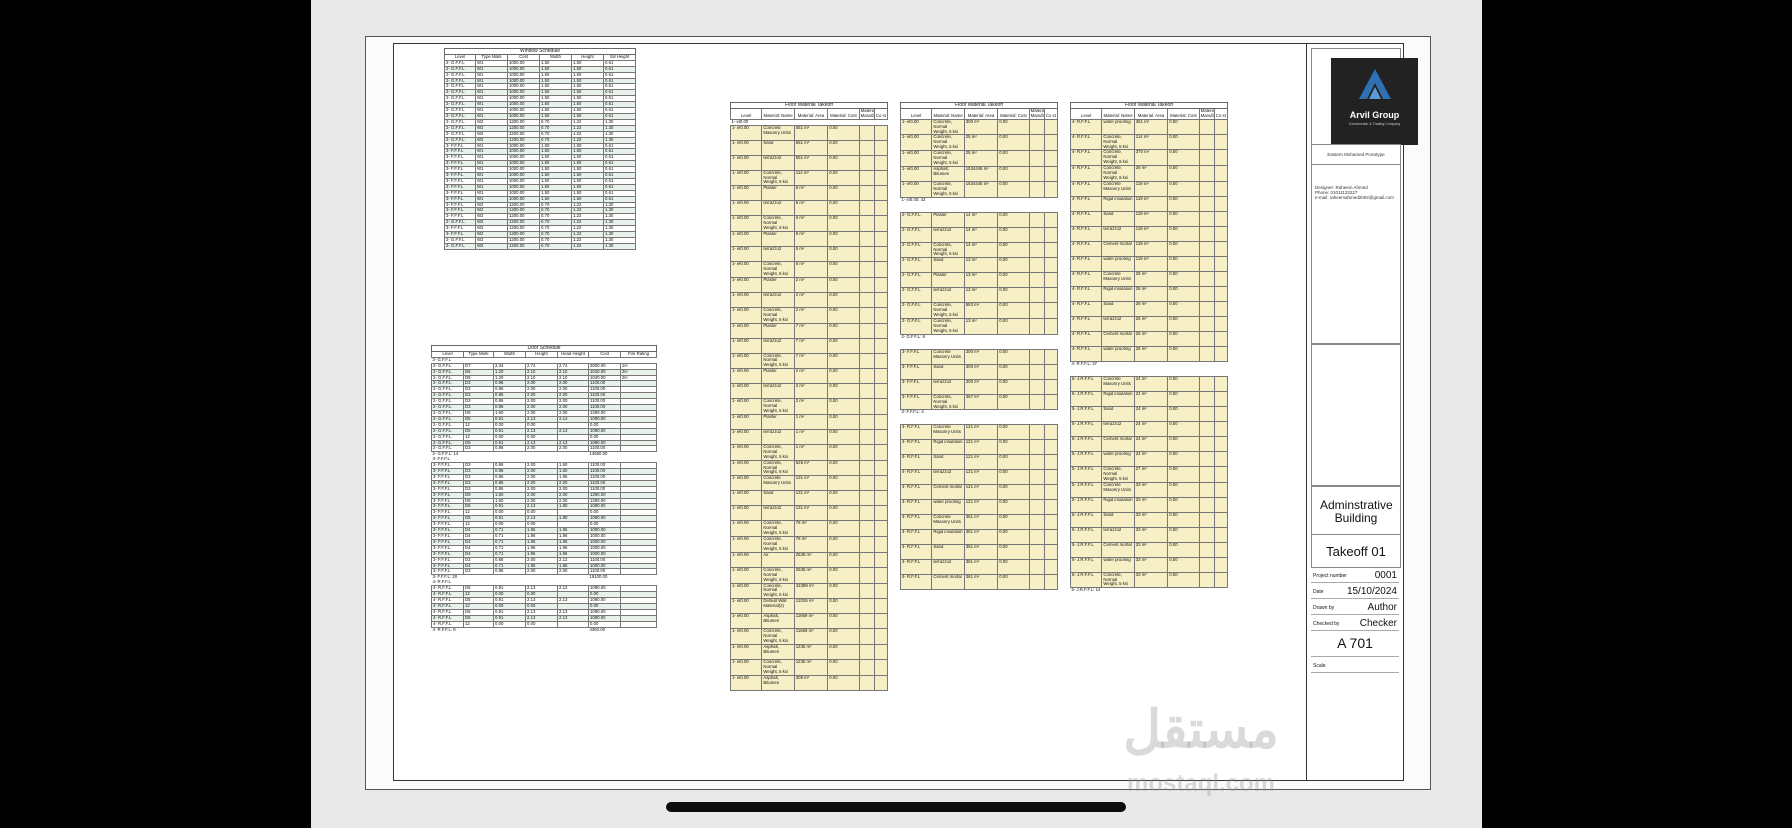  What do you see at coordinates (1356, 154) in the screenshot?
I see `sheet-subtitle: Eastern Mohamed Prototype` at bounding box center [1356, 154].